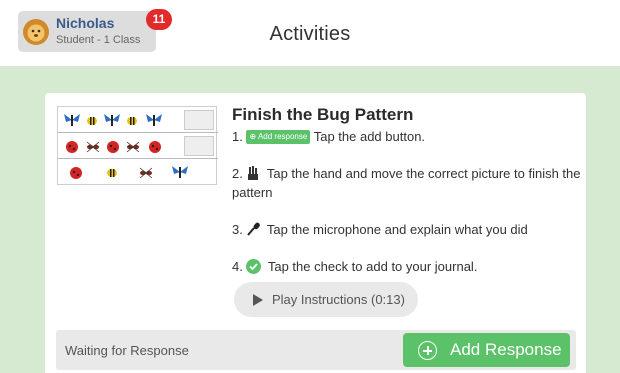  I want to click on step-number: 2., so click(237, 173).